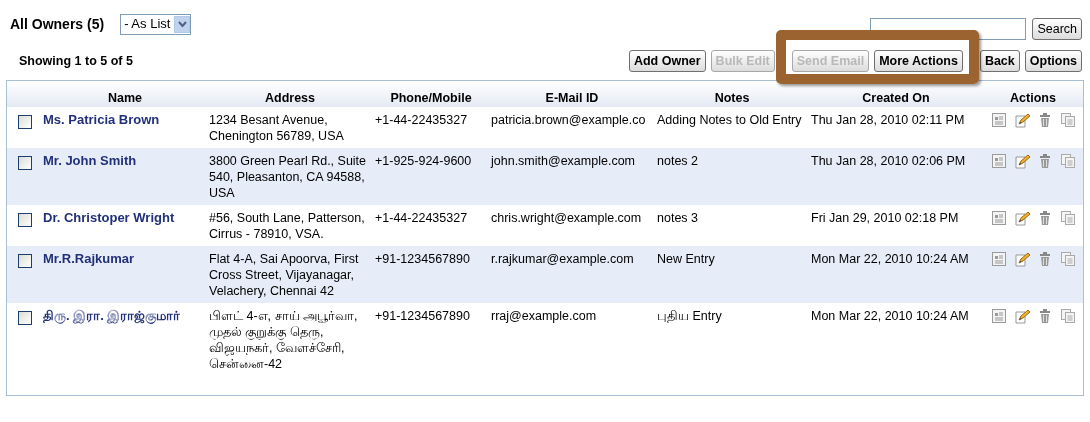 The height and width of the screenshot is (422, 1090). I want to click on email-text: patricia.brown@example.co, so click(568, 120).